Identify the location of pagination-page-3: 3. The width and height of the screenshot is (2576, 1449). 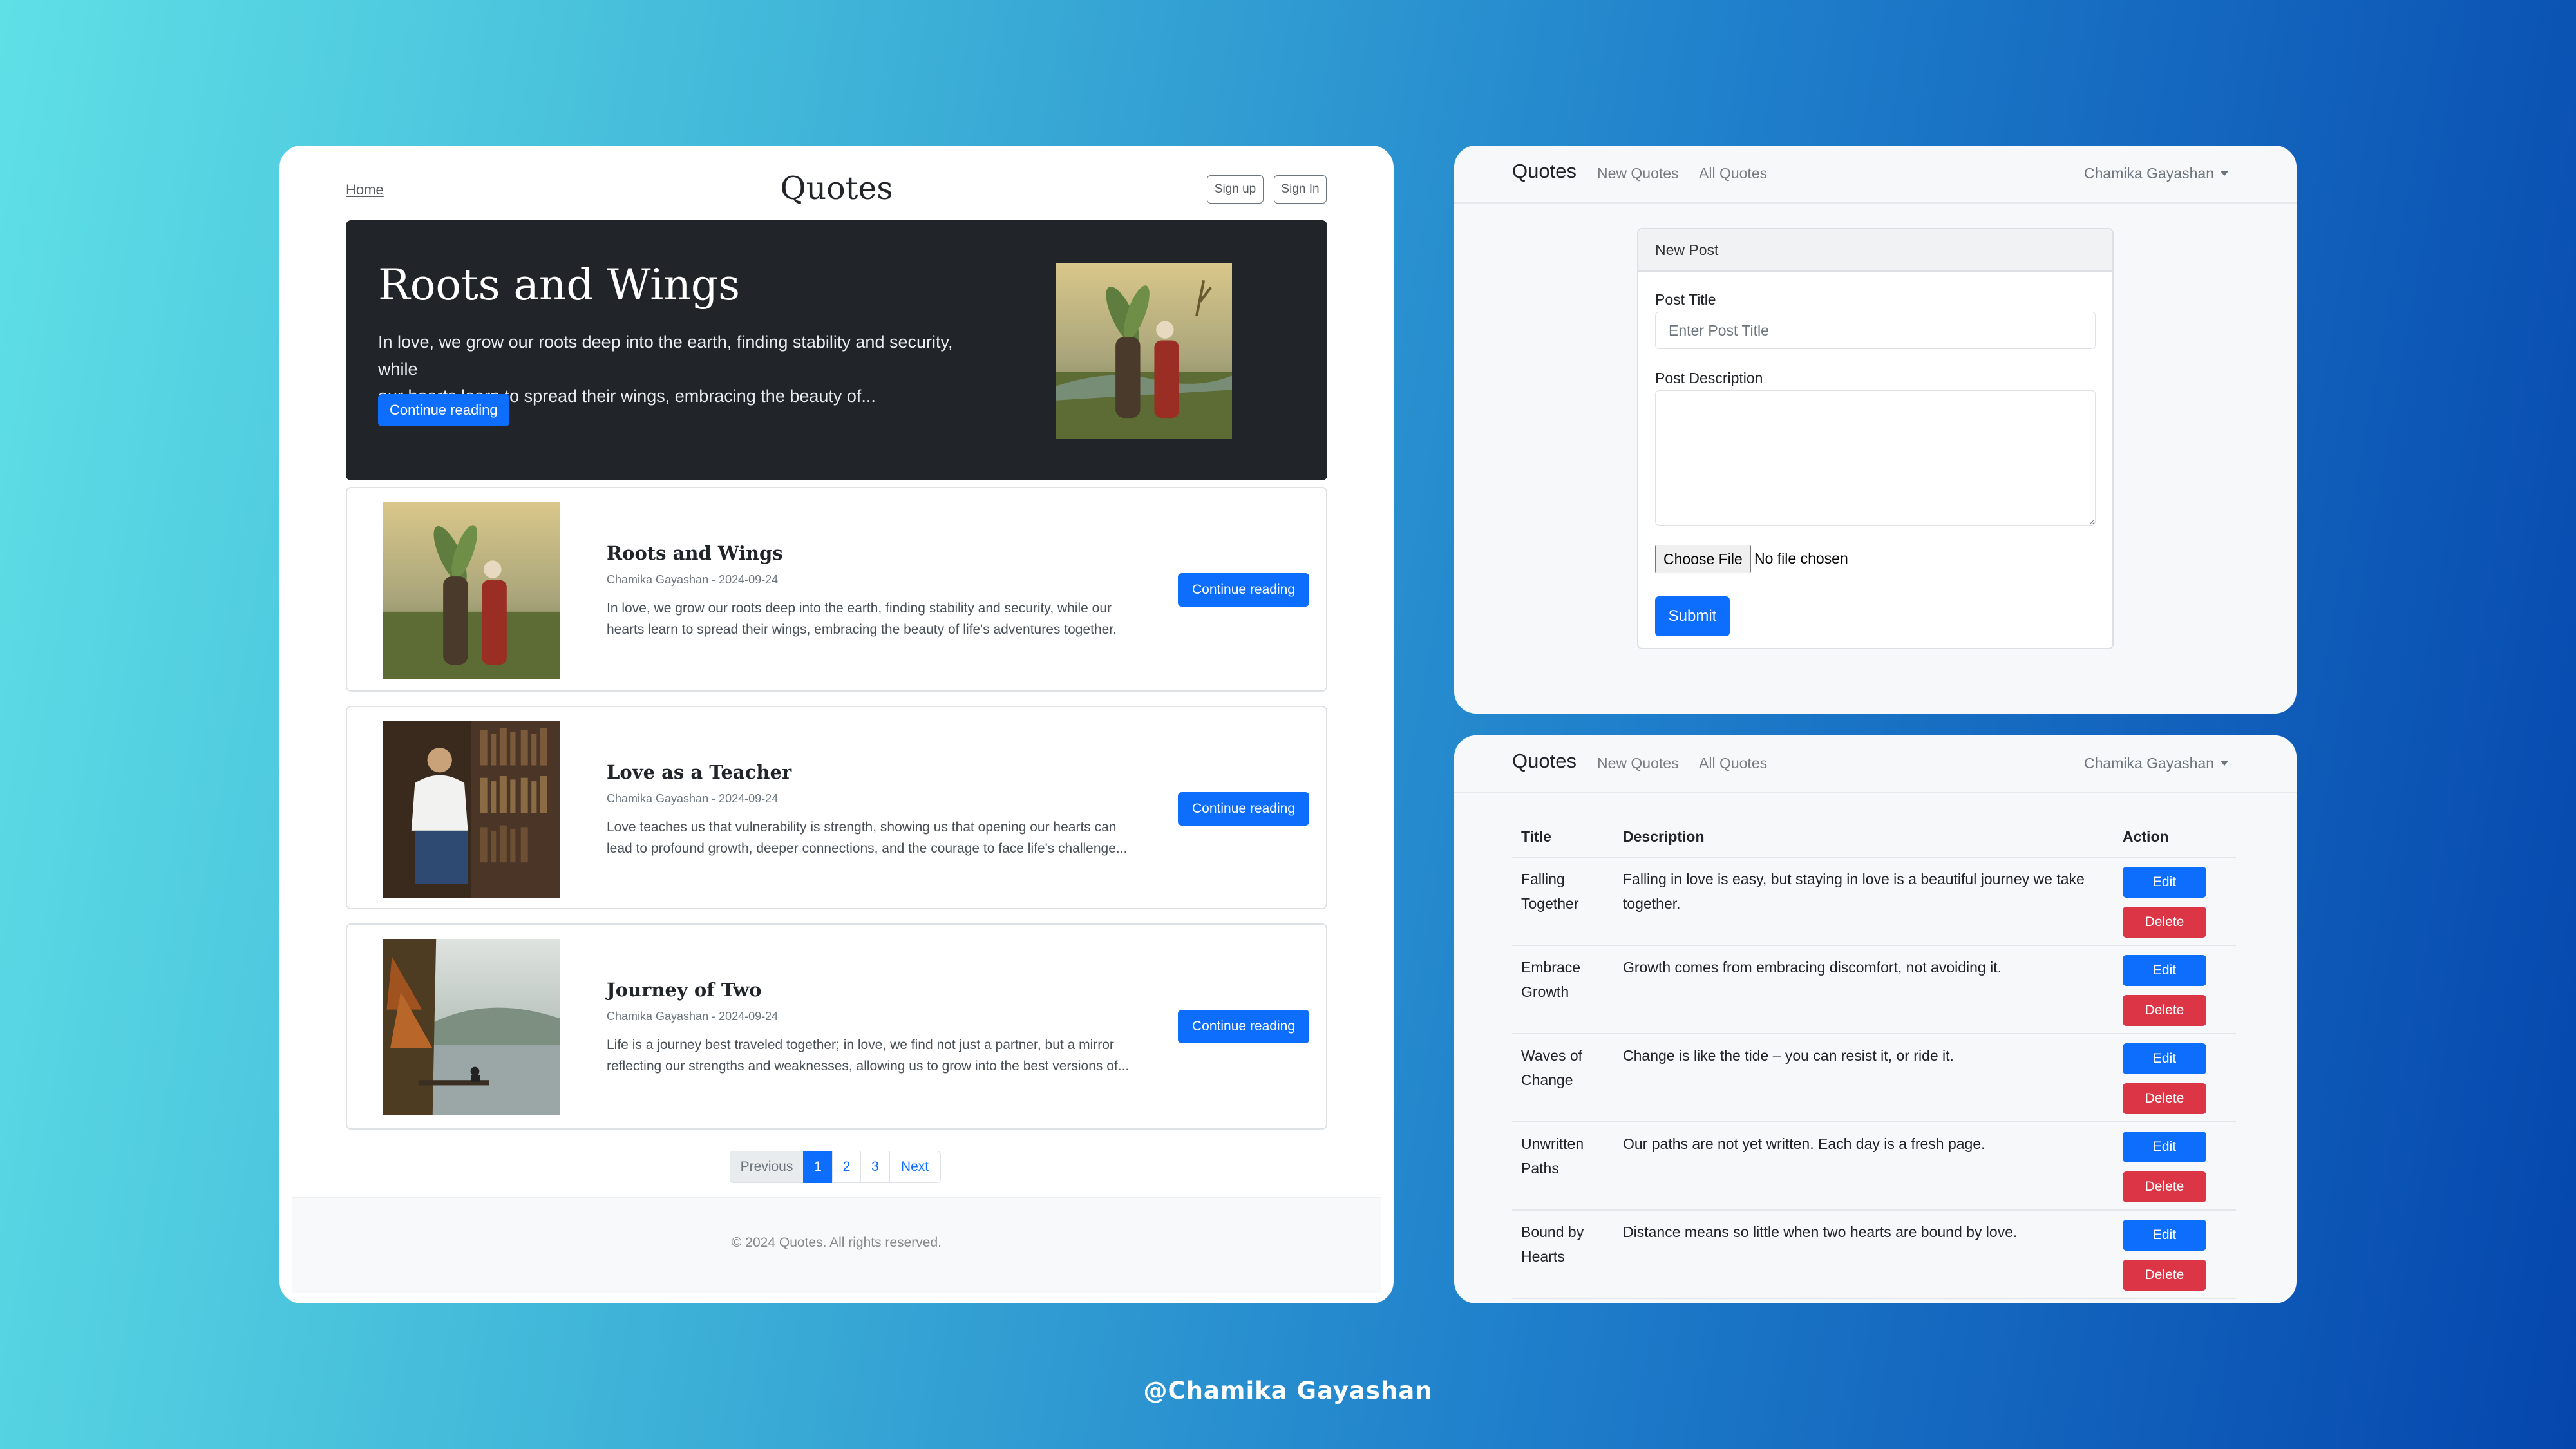
(875, 1167).